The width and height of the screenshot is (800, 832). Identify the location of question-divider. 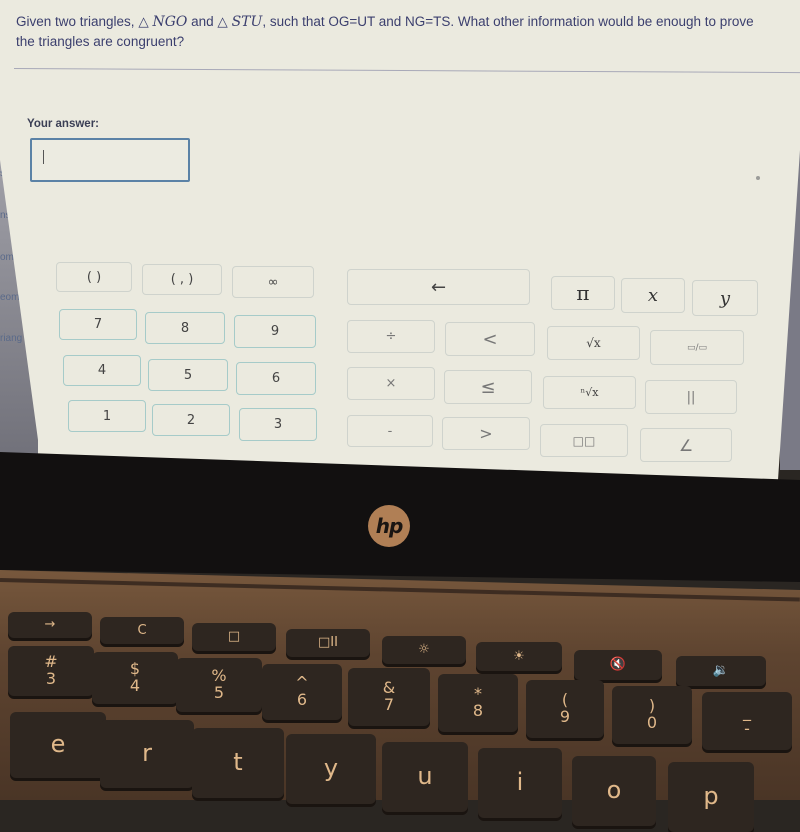
(406, 71).